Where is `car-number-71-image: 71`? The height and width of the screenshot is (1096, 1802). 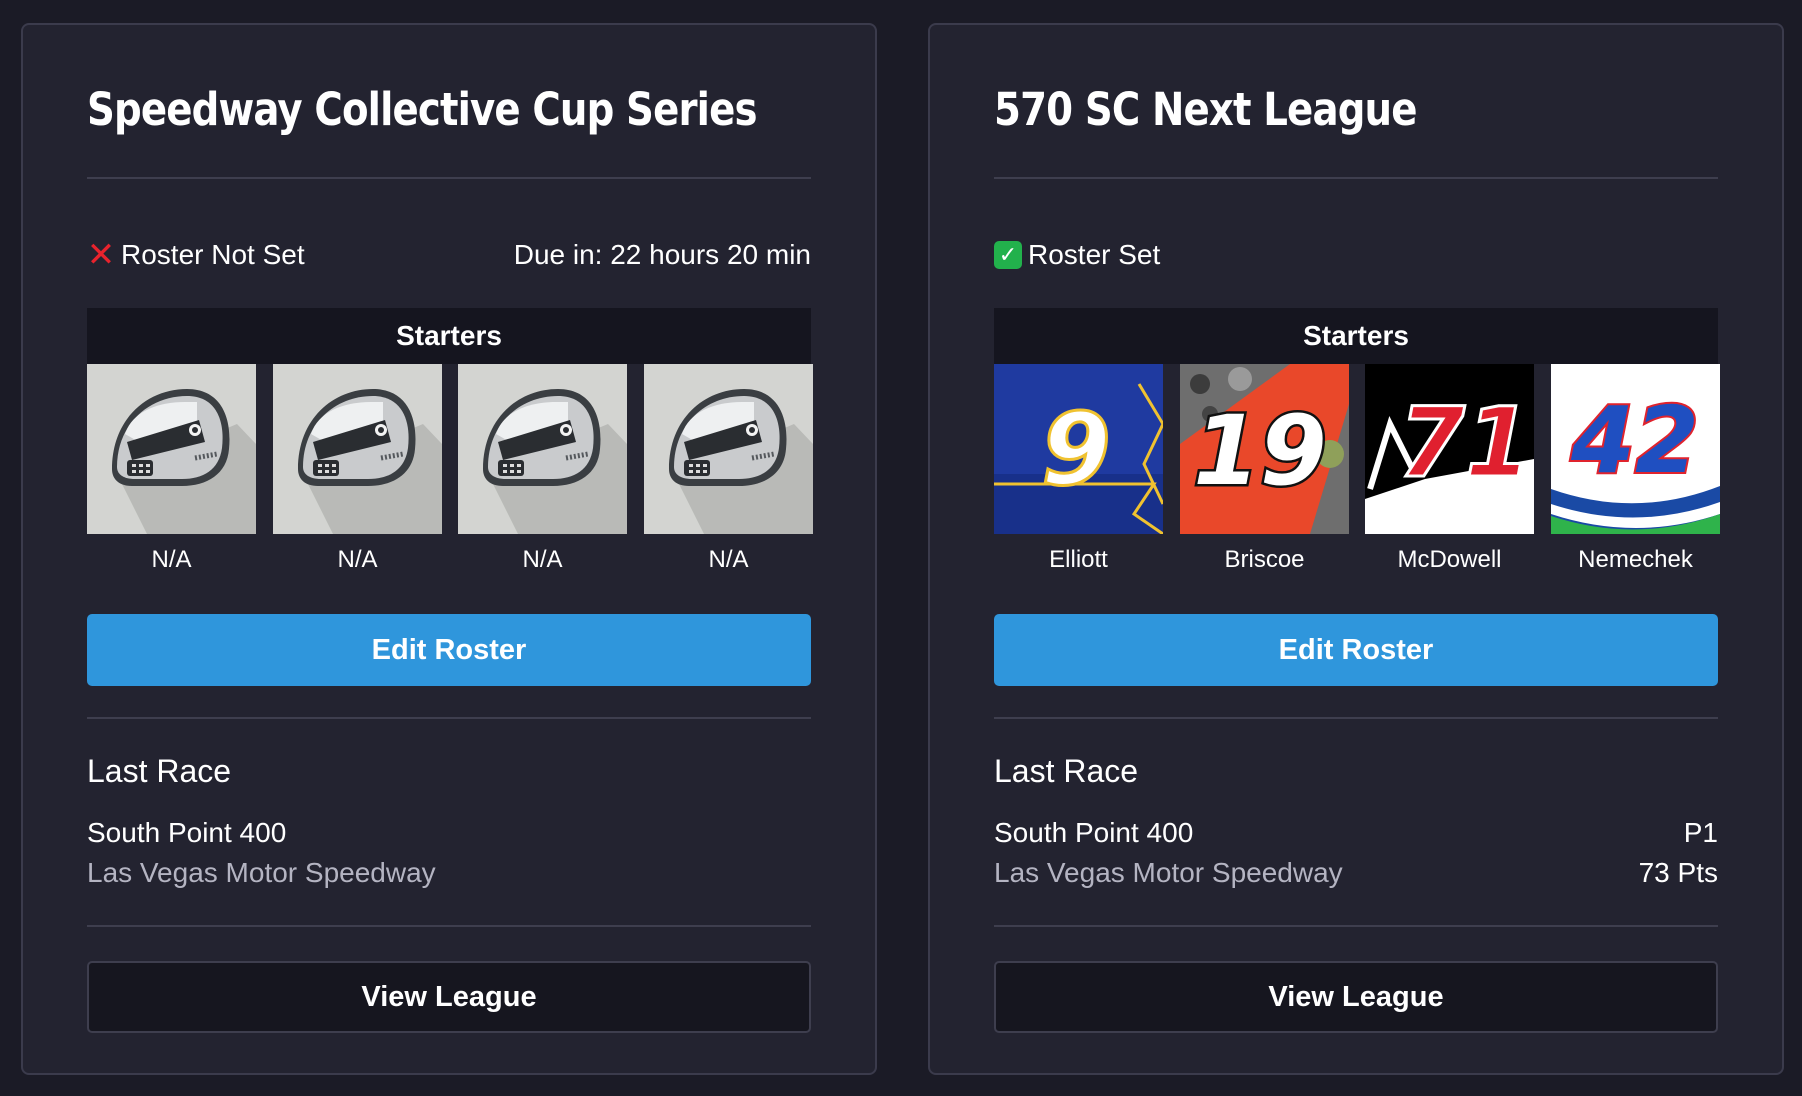
car-number-71-image: 71 is located at coordinates (1449, 449).